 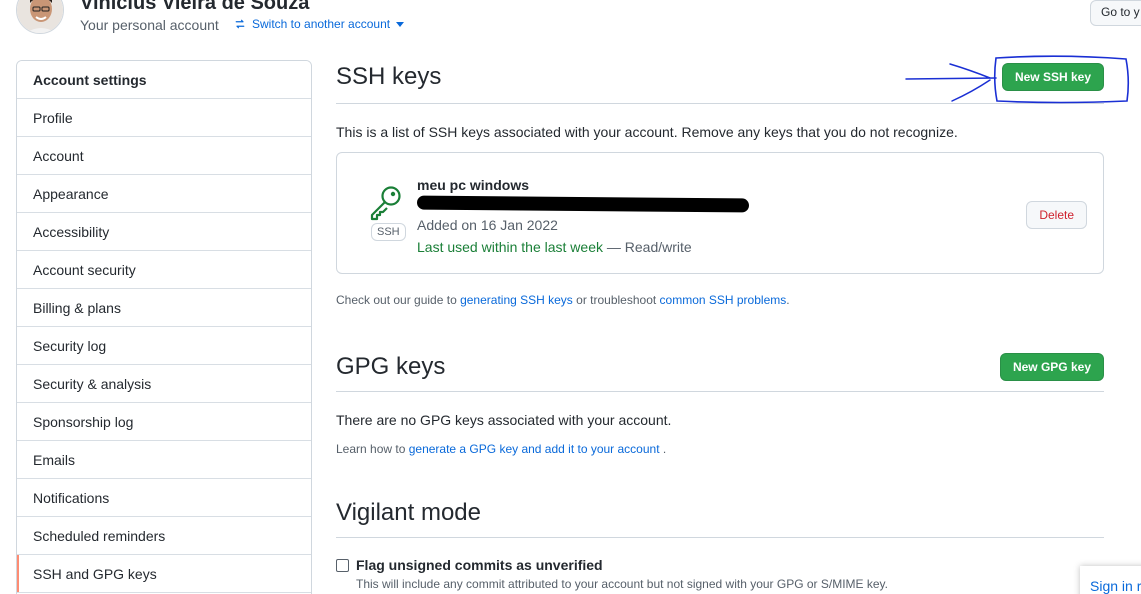 What do you see at coordinates (1115, 586) in the screenshot?
I see `sign-in-label: Sign in r` at bounding box center [1115, 586].